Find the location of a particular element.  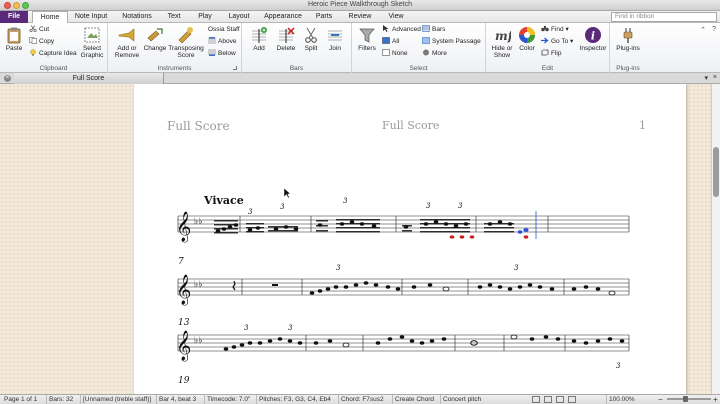

select-bars-button: Bars is located at coordinates (433, 29).